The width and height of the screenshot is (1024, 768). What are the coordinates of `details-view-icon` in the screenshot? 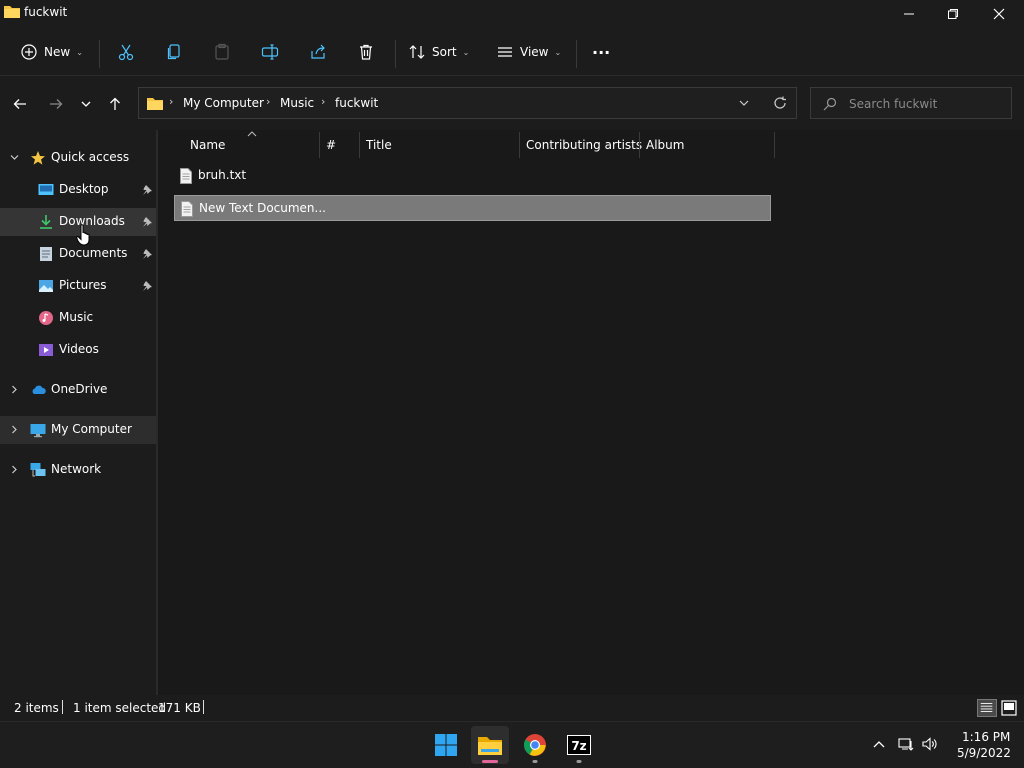 It's located at (987, 708).